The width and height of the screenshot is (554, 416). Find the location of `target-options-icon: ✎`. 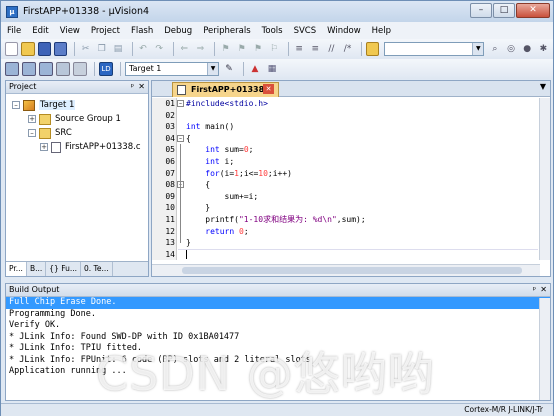

target-options-icon: ✎ is located at coordinates (229, 69).